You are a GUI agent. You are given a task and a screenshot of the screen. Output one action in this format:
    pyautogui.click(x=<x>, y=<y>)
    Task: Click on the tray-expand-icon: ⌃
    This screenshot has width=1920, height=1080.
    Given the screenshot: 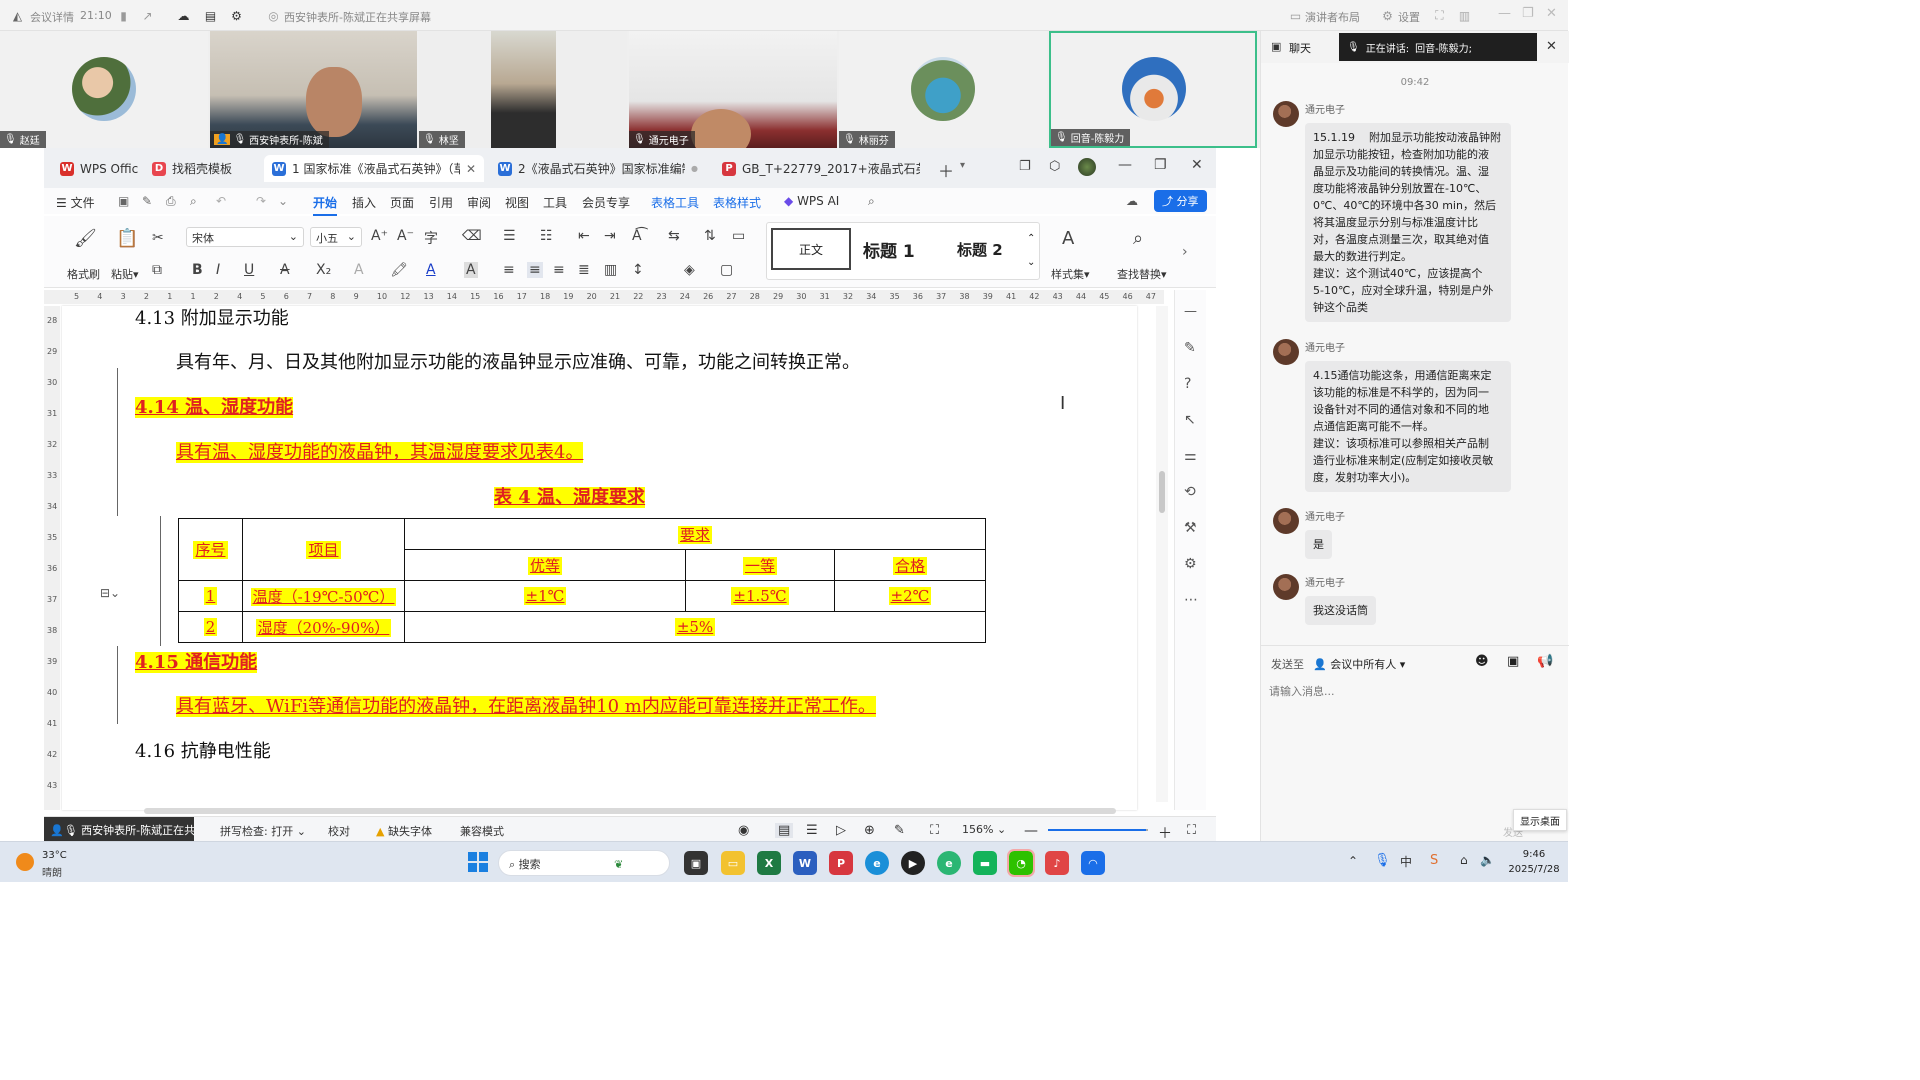 What is the action you would take?
    pyautogui.click(x=1353, y=861)
    